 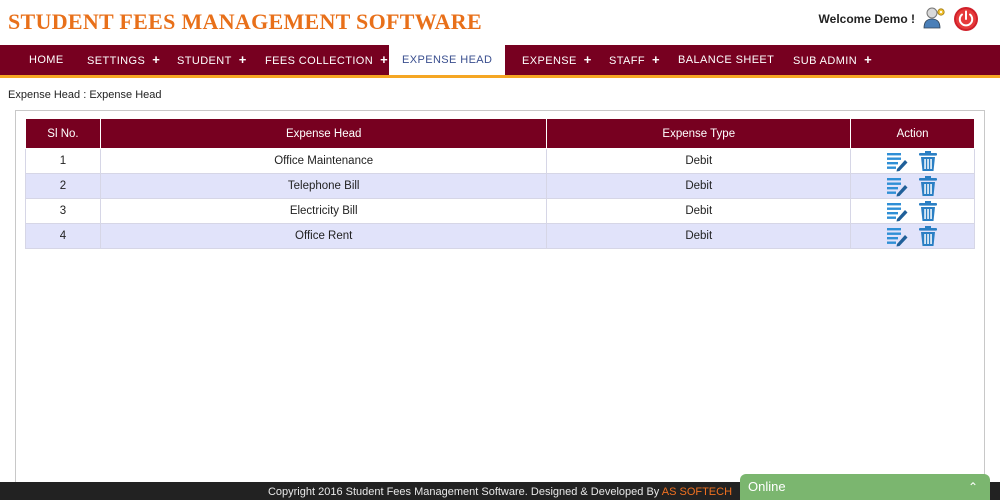 I want to click on table-row: 1 Office Maintenance Debit, so click(x=500, y=161).